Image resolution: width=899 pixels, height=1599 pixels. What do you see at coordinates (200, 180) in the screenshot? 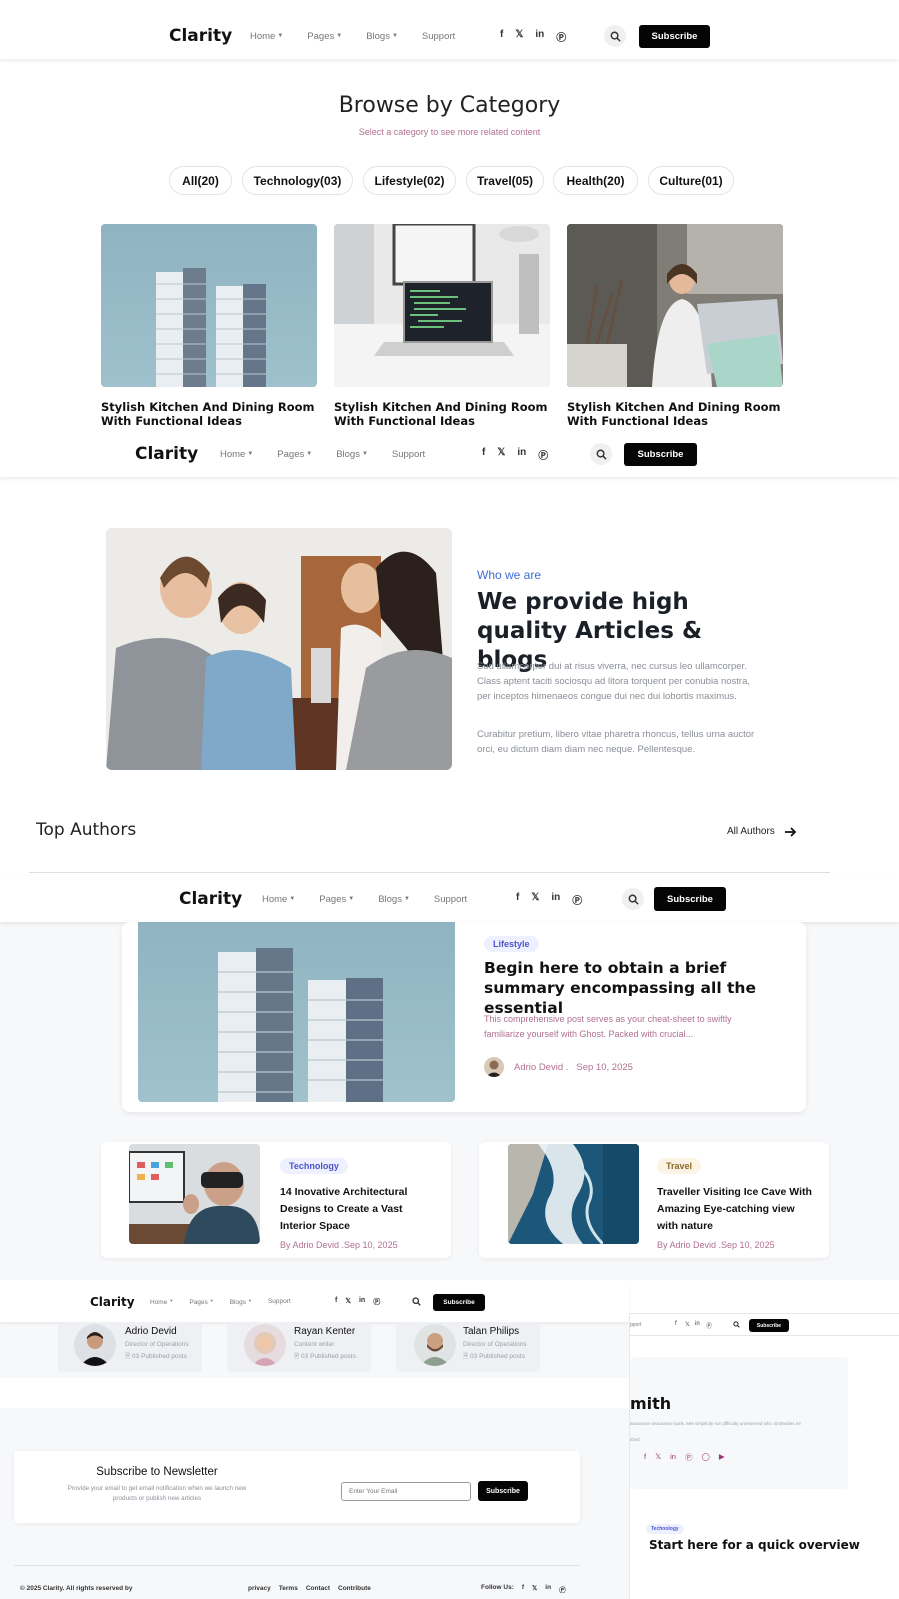
I see `pill-all: All(20)` at bounding box center [200, 180].